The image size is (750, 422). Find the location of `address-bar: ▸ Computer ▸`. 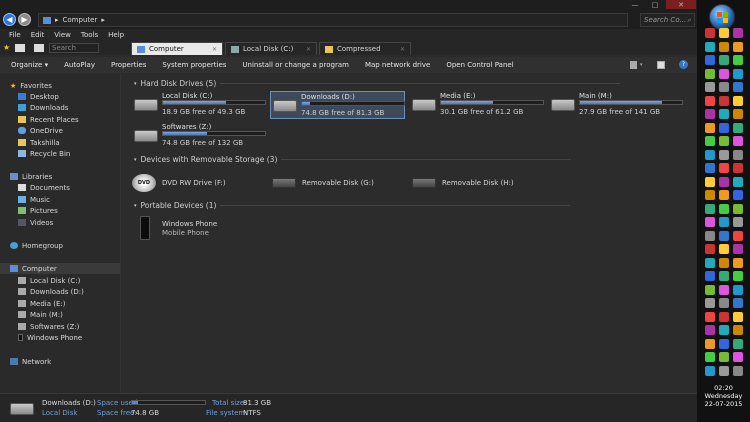

address-bar: ▸ Computer ▸ is located at coordinates (333, 20).